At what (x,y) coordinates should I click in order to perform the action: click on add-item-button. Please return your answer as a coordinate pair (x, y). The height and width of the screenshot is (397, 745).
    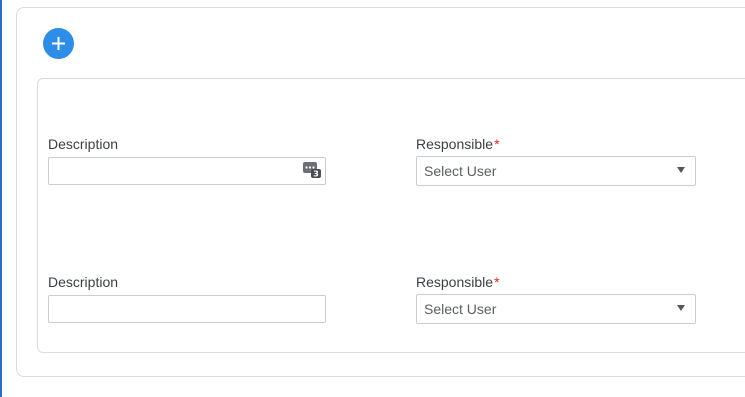
    Looking at the image, I should click on (58, 43).